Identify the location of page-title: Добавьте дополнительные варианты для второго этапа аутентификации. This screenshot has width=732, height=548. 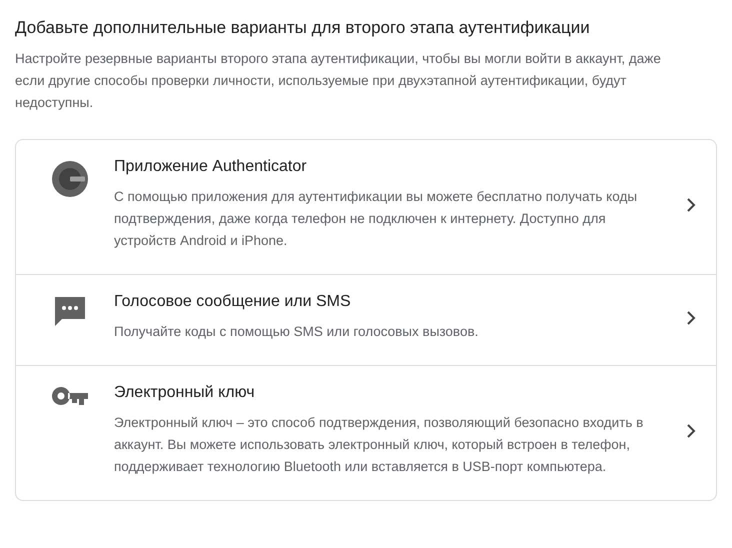
(303, 28).